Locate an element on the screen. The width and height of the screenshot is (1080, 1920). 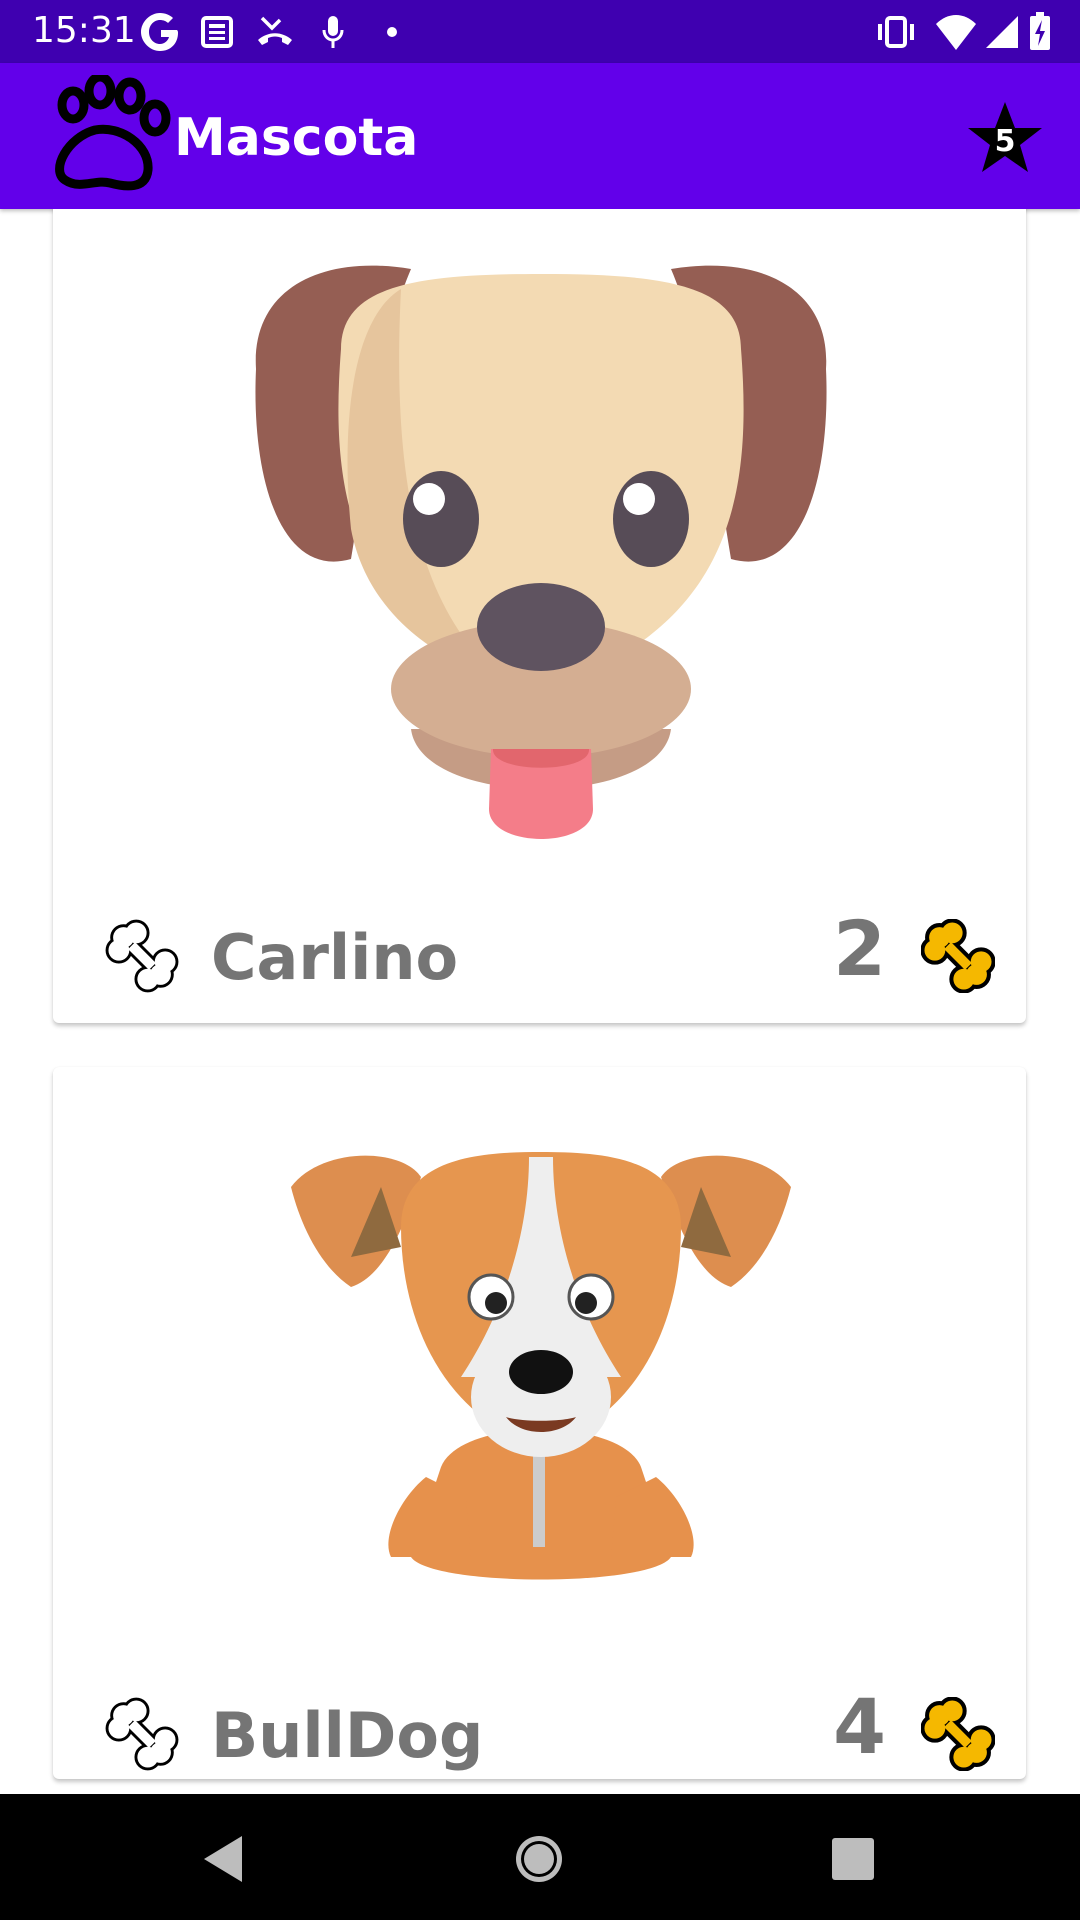
pet-name: Carlino is located at coordinates (335, 957).